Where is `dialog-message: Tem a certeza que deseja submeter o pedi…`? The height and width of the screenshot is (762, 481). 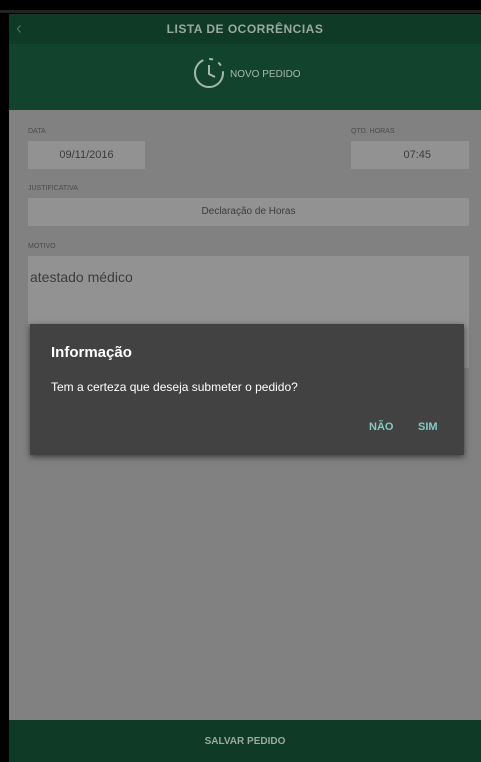 dialog-message: Tem a certeza que deseja submeter o pedi… is located at coordinates (174, 387).